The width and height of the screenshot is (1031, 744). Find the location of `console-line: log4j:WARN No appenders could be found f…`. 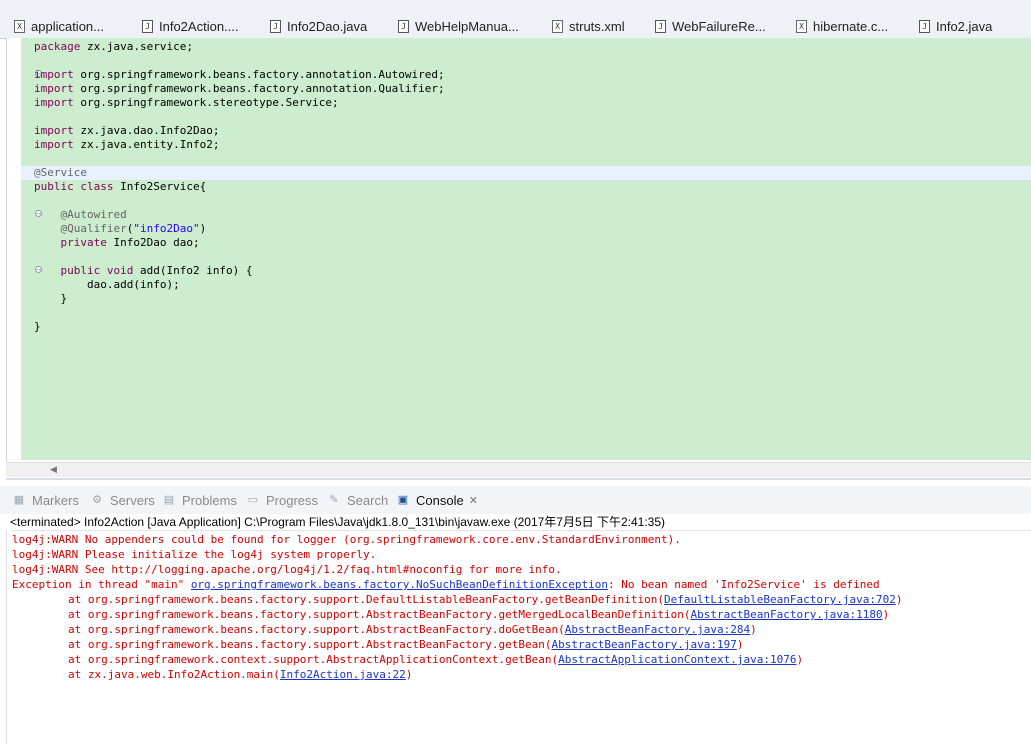

console-line: log4j:WARN No appenders could be found f… is located at coordinates (346, 539).